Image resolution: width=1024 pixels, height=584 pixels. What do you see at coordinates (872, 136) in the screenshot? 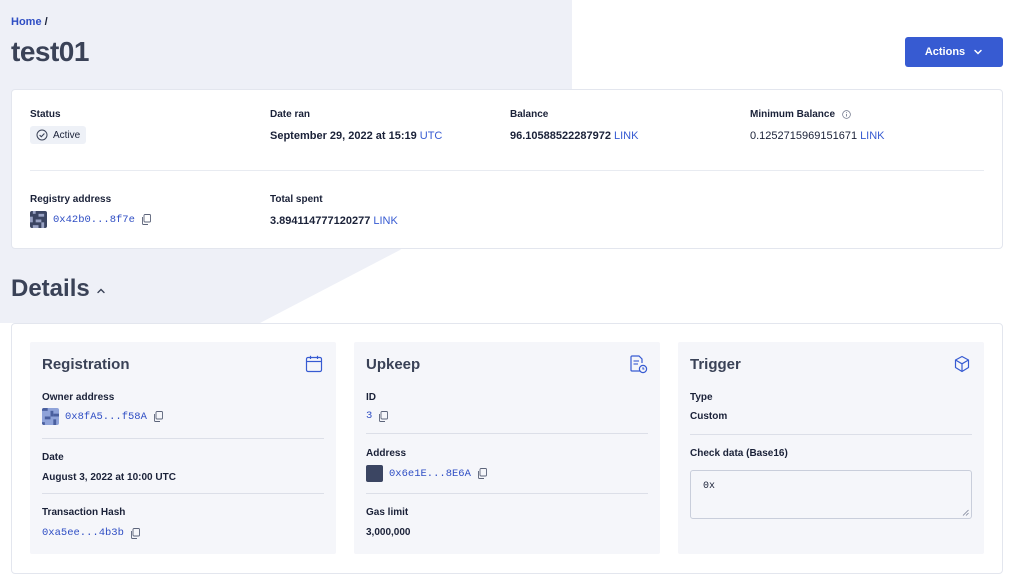
I see `minimum-balance-unit: LINK` at bounding box center [872, 136].